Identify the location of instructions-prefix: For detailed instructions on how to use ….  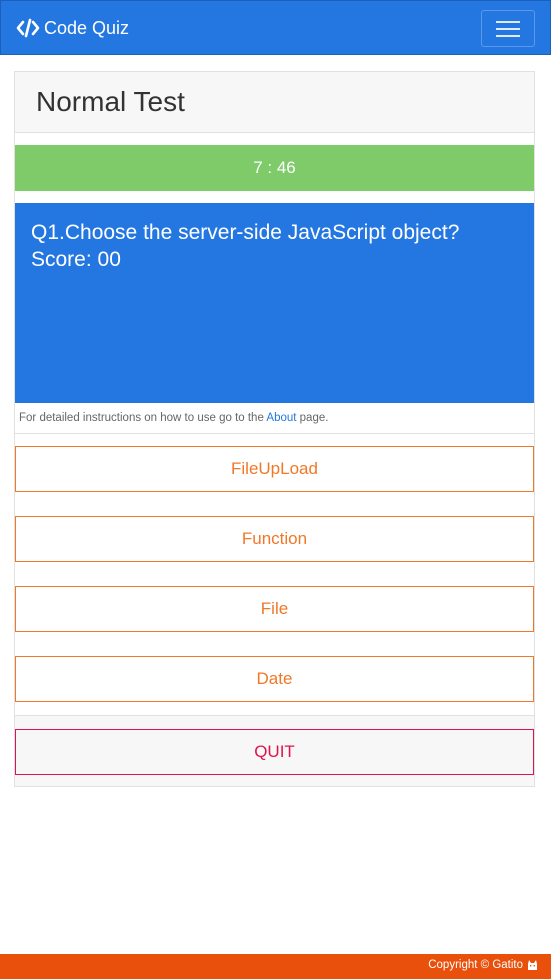
(143, 418).